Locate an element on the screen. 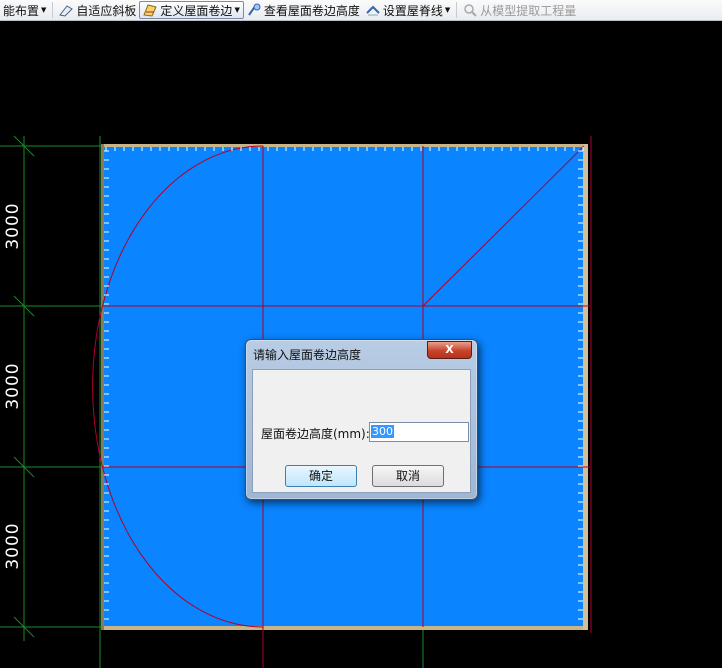 Image resolution: width=722 pixels, height=668 pixels. height-input: 300 is located at coordinates (419, 432).